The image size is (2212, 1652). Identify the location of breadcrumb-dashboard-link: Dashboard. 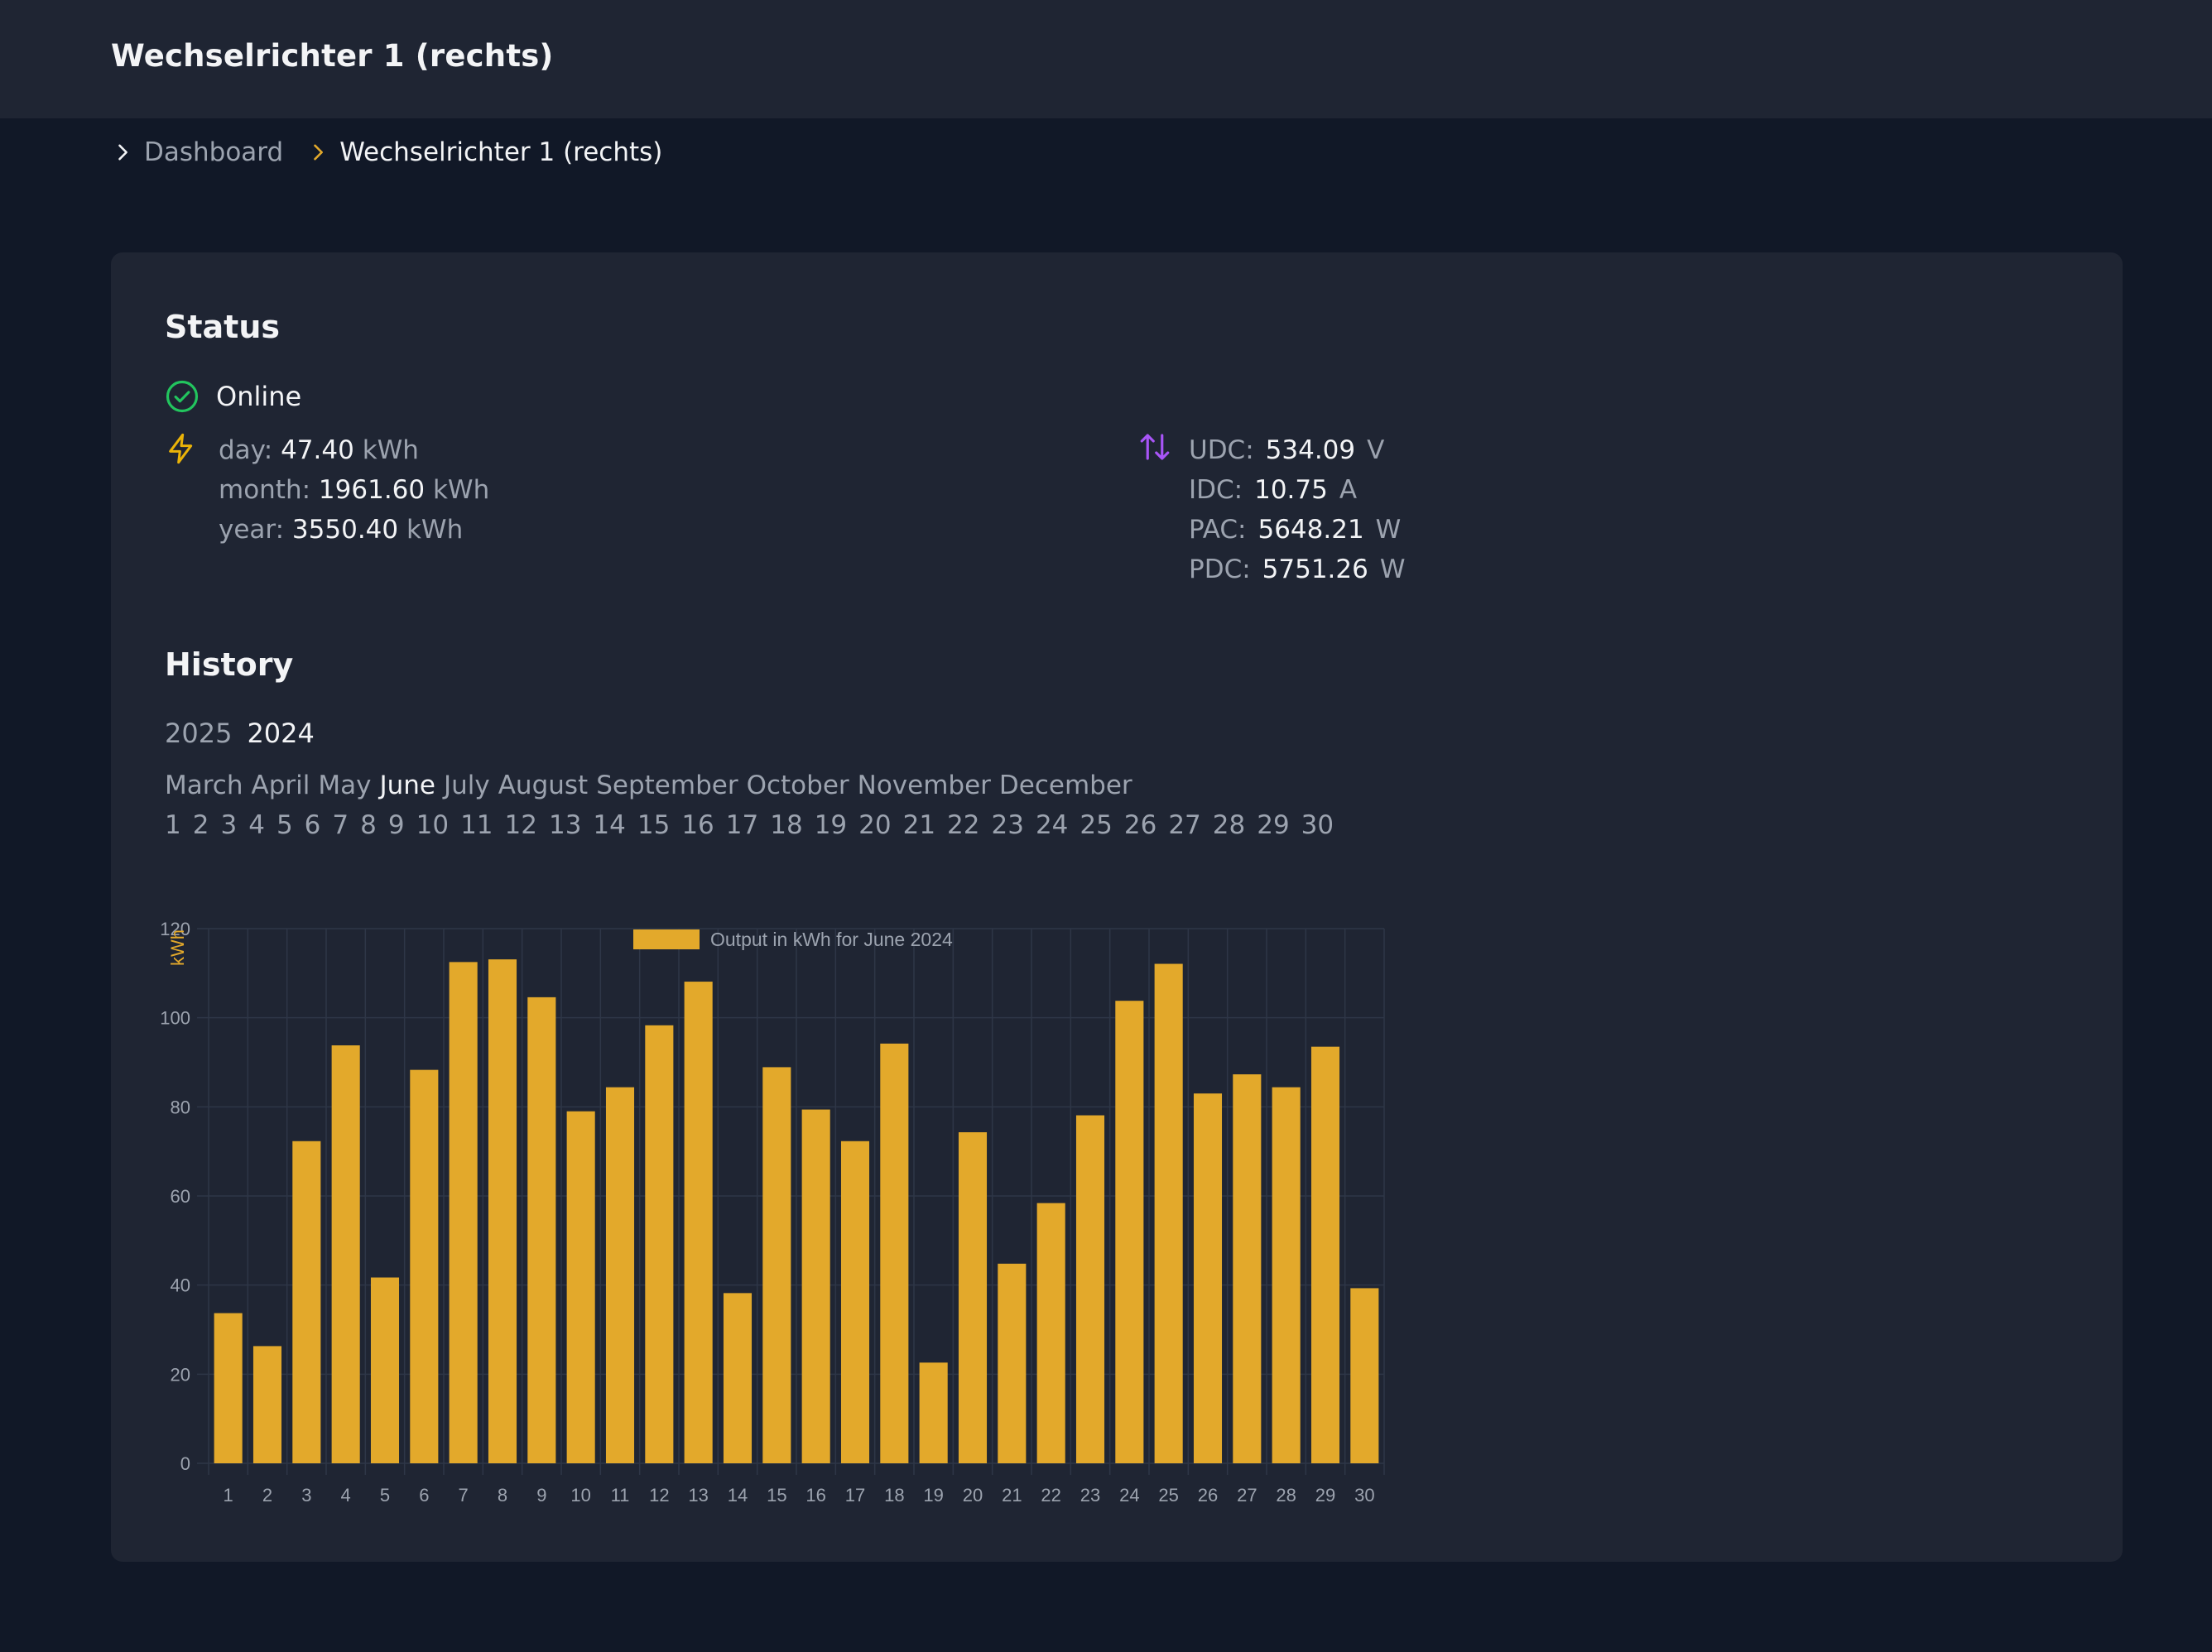
(213, 152).